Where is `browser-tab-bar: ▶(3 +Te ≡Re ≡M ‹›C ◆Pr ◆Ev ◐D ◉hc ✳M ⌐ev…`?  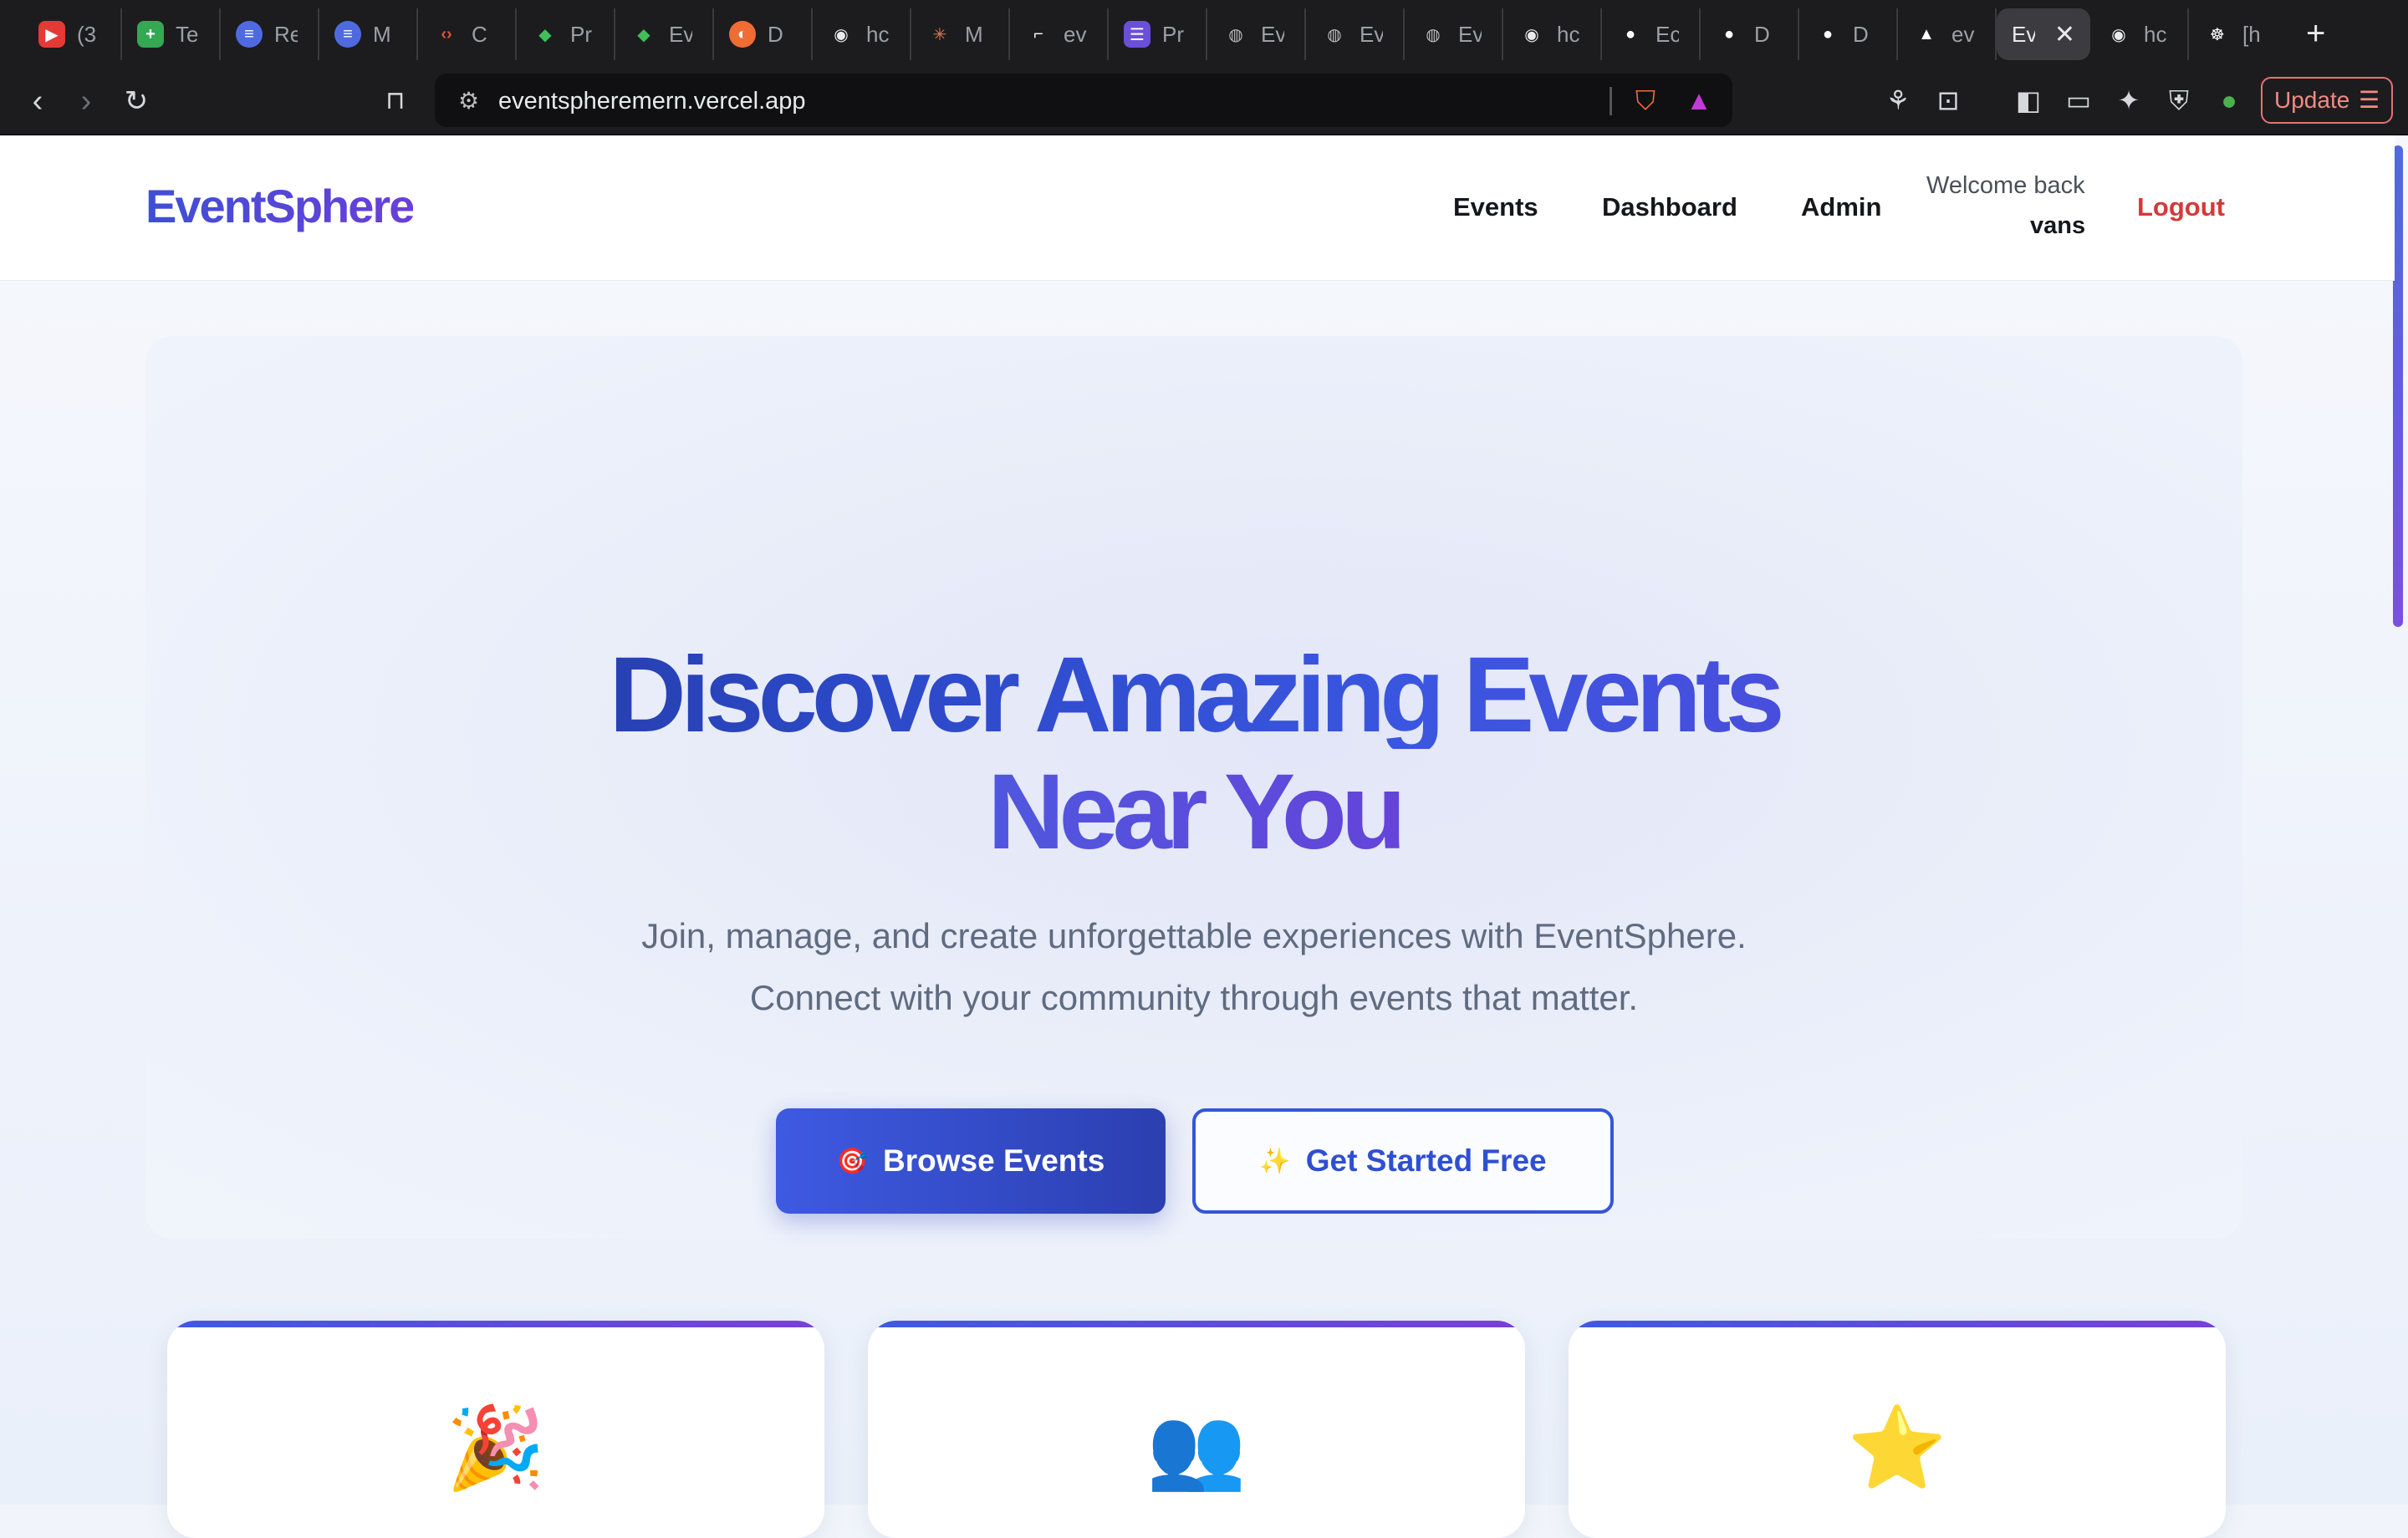
browser-tab-bar: ▶(3 +Te ≡Re ≡M ‹›C ◆Pr ◆Ev ◐D ◉hc ✳M ⌐ev… is located at coordinates (1204, 33).